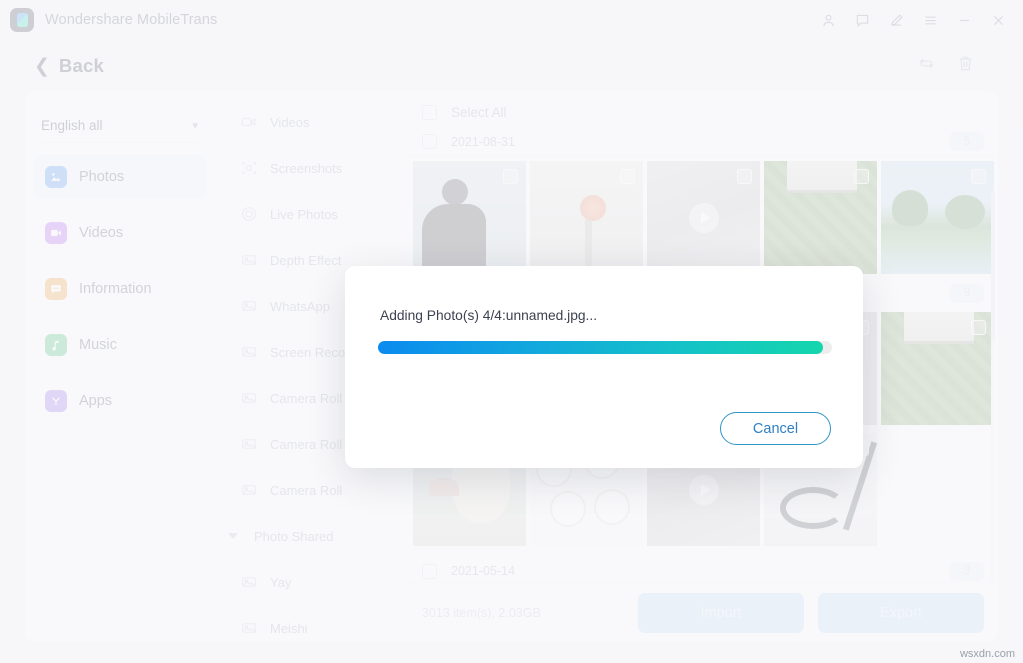 The image size is (1023, 663). I want to click on progress-bar-track, so click(605, 347).